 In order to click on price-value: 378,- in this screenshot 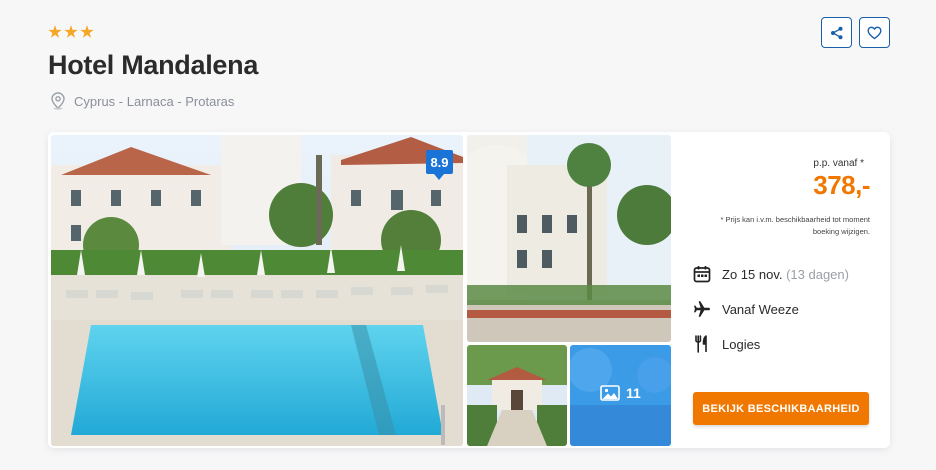, I will do `click(841, 185)`.